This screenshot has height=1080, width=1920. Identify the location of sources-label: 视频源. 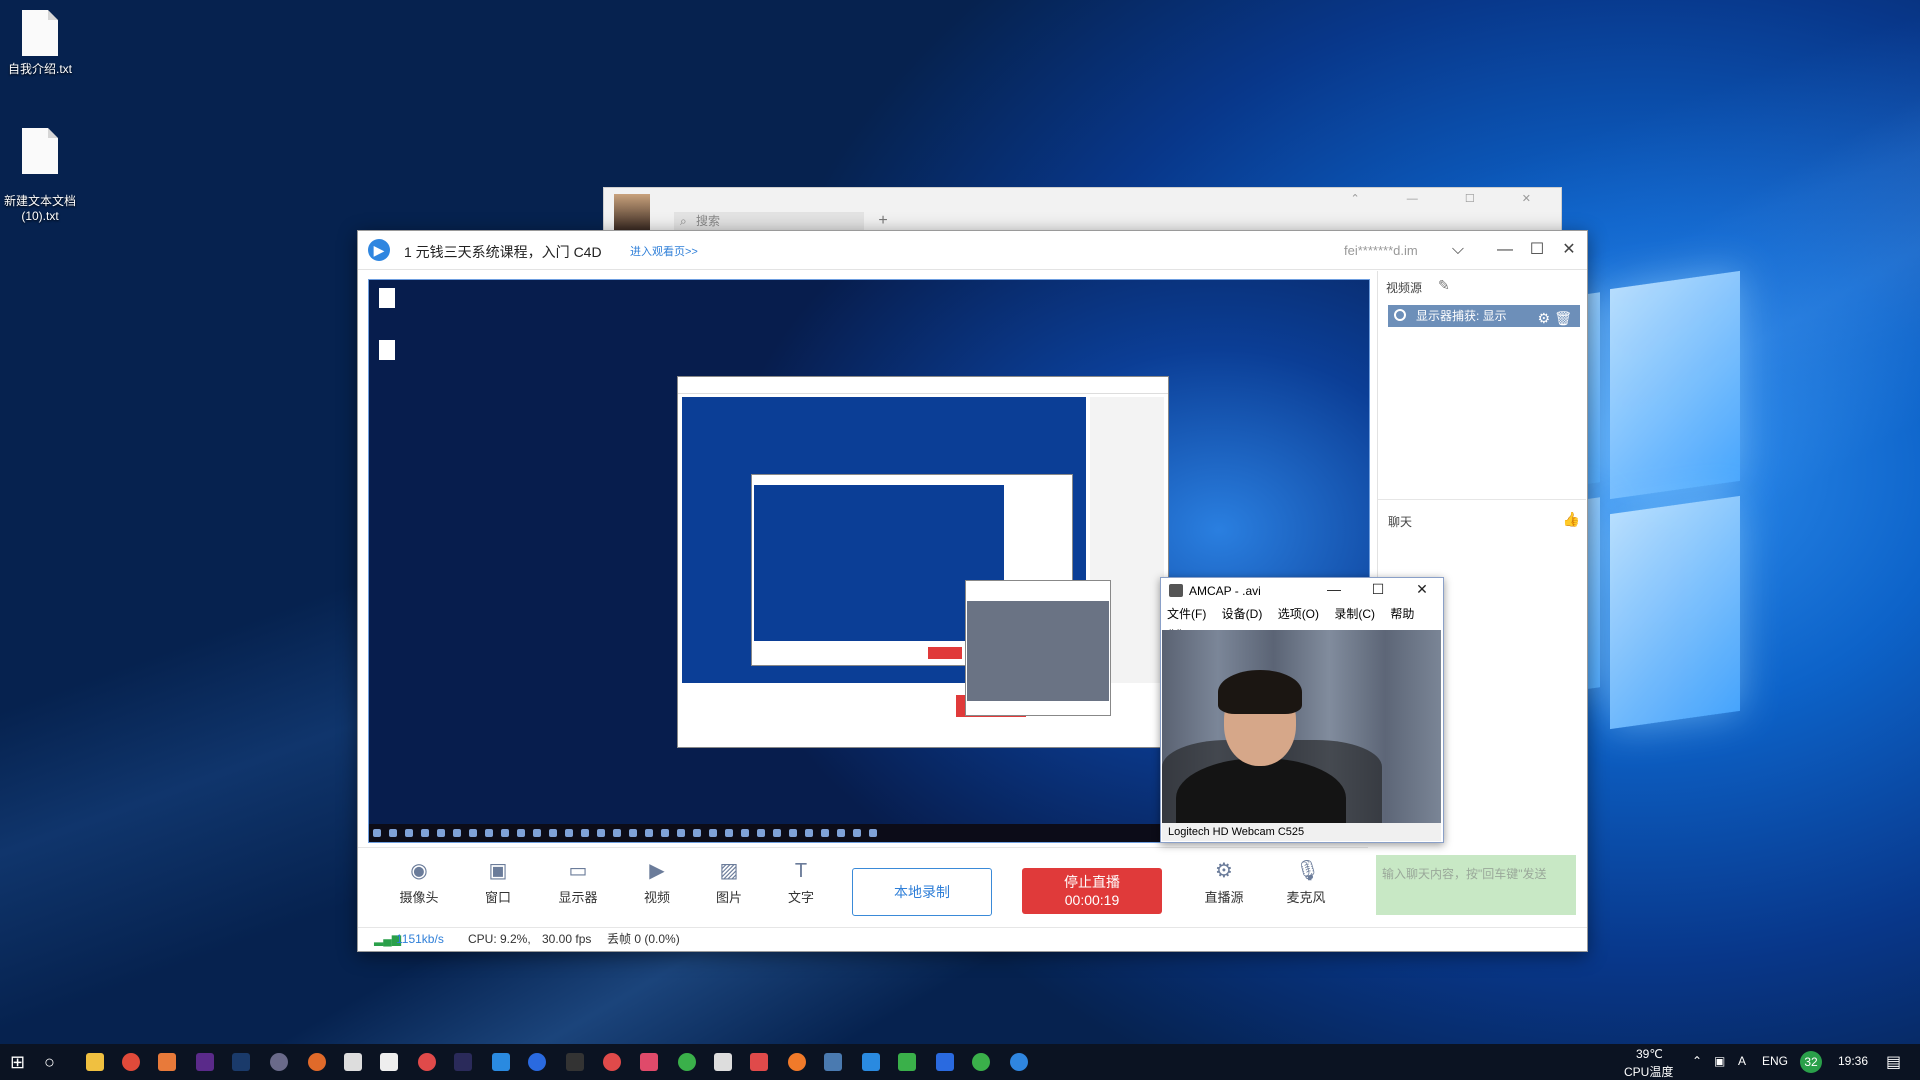
(1404, 288).